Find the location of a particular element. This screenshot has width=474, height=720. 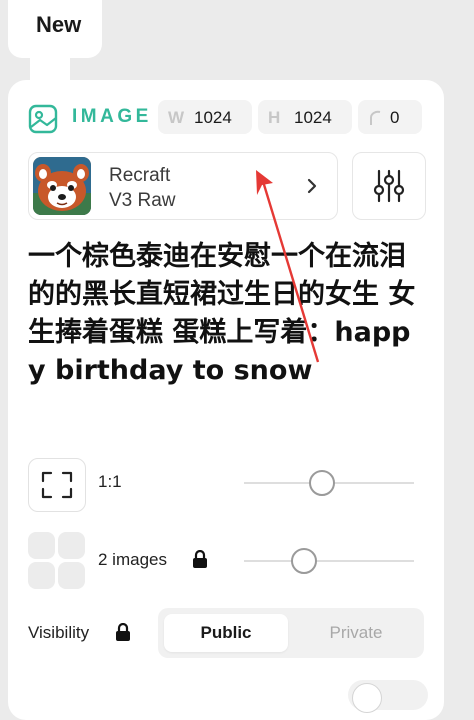

image-count-slider-knob is located at coordinates (303, 561).